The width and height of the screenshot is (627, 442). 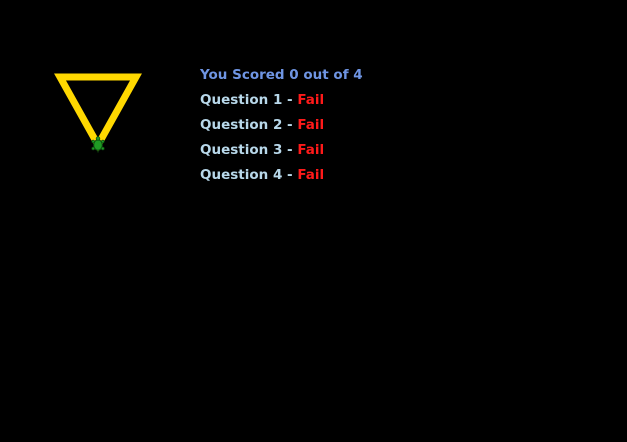 I want to click on question-label: Question 2, so click(x=241, y=125).